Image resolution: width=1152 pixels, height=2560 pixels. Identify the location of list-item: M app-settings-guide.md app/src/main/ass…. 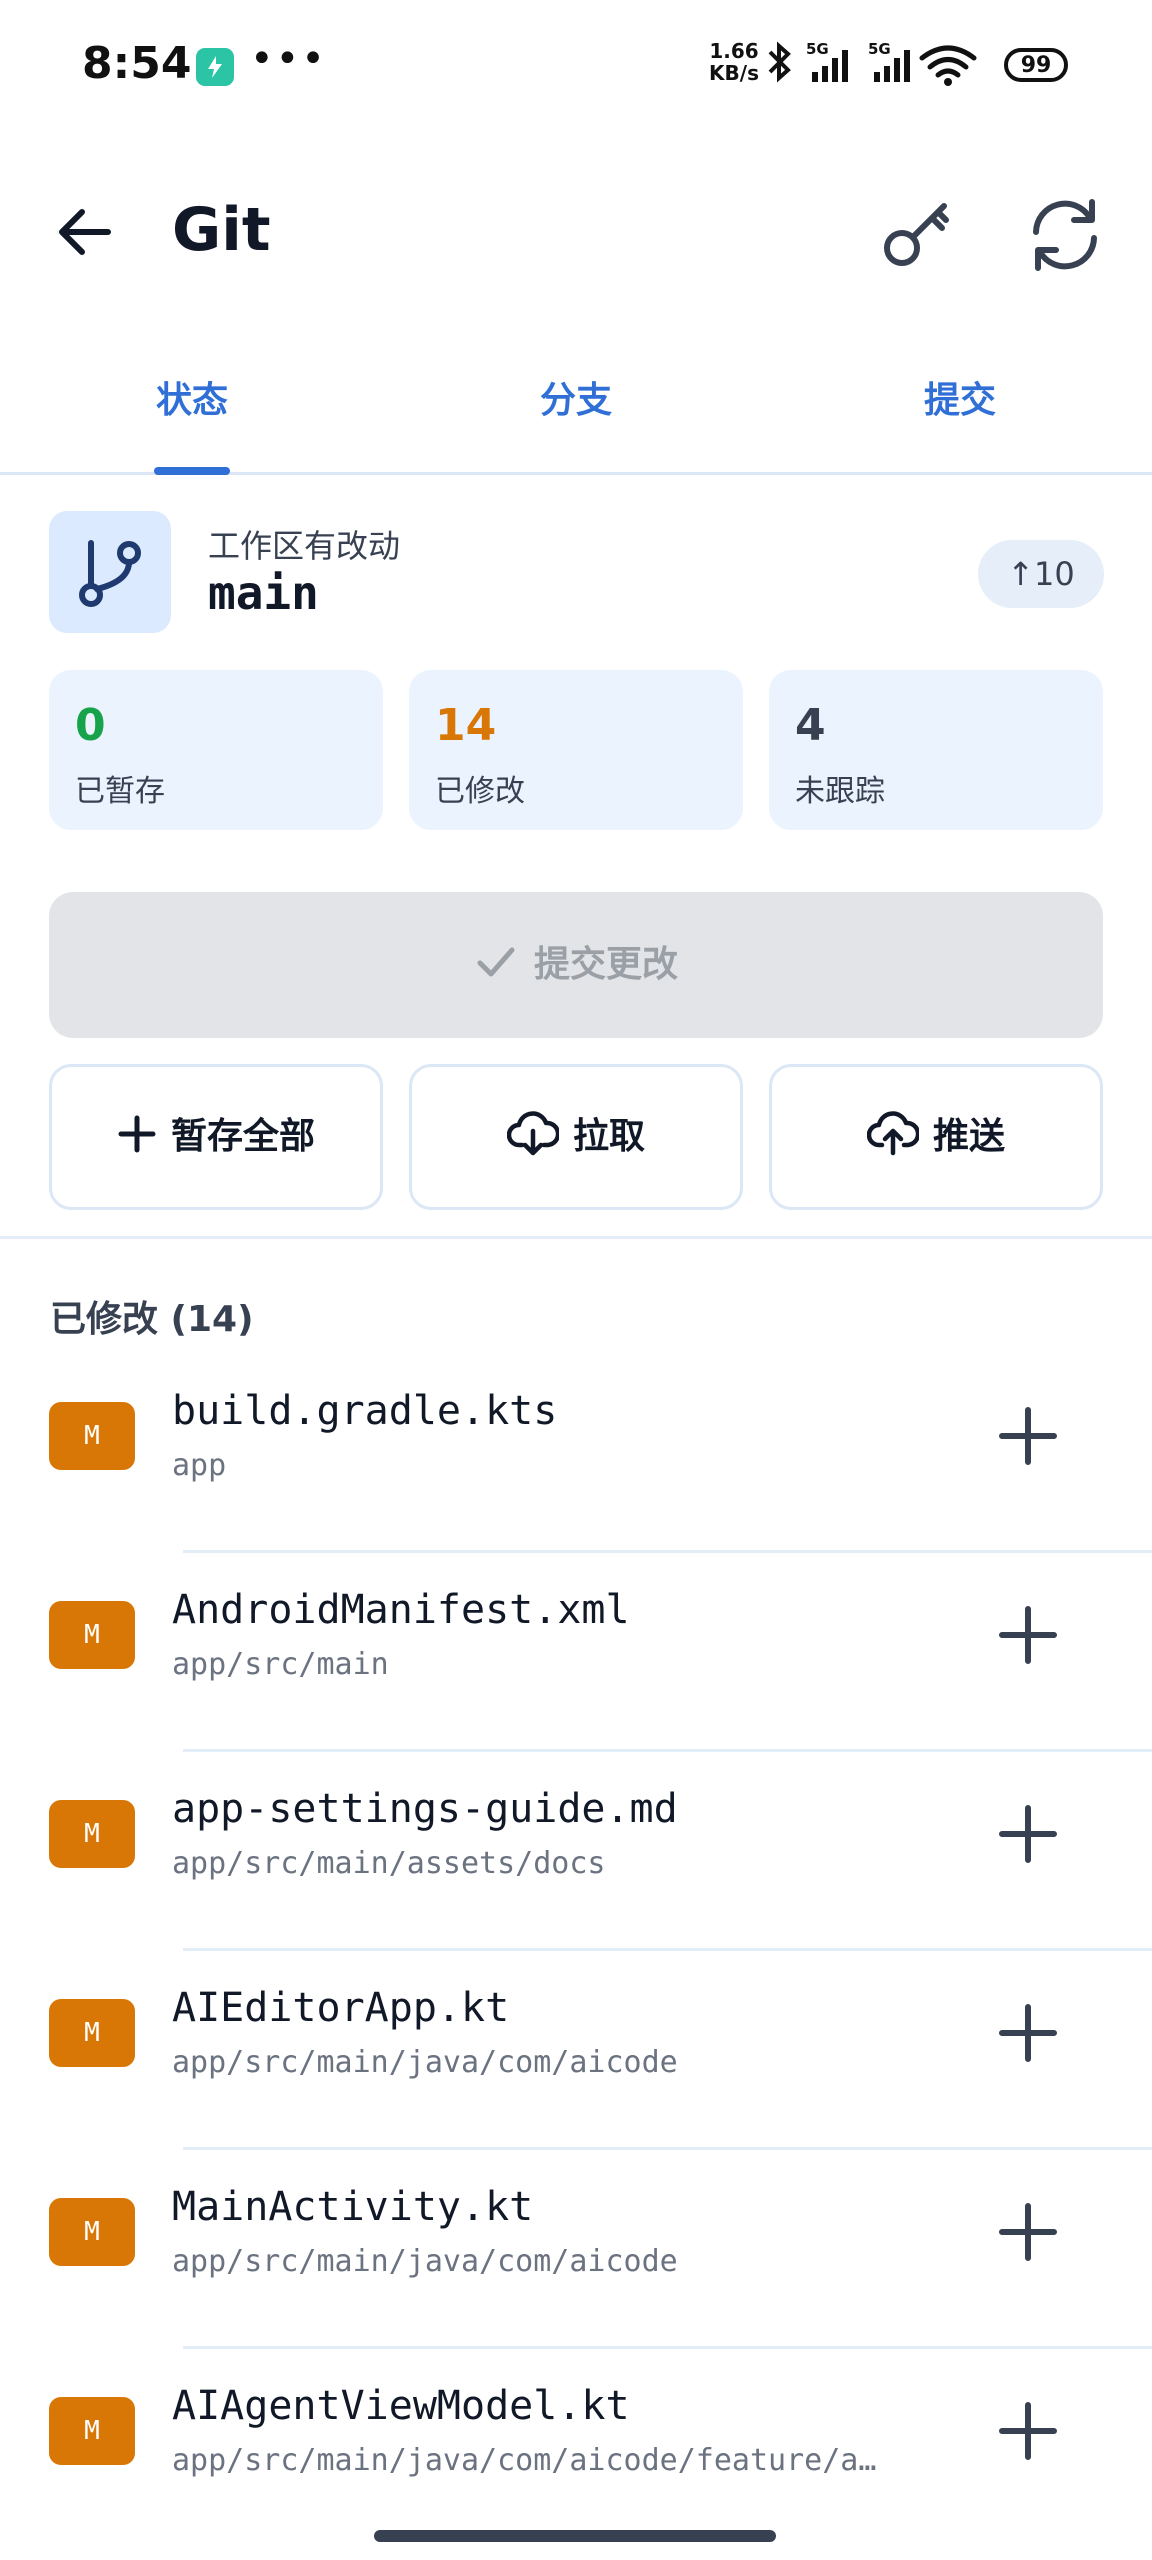
(576, 1851).